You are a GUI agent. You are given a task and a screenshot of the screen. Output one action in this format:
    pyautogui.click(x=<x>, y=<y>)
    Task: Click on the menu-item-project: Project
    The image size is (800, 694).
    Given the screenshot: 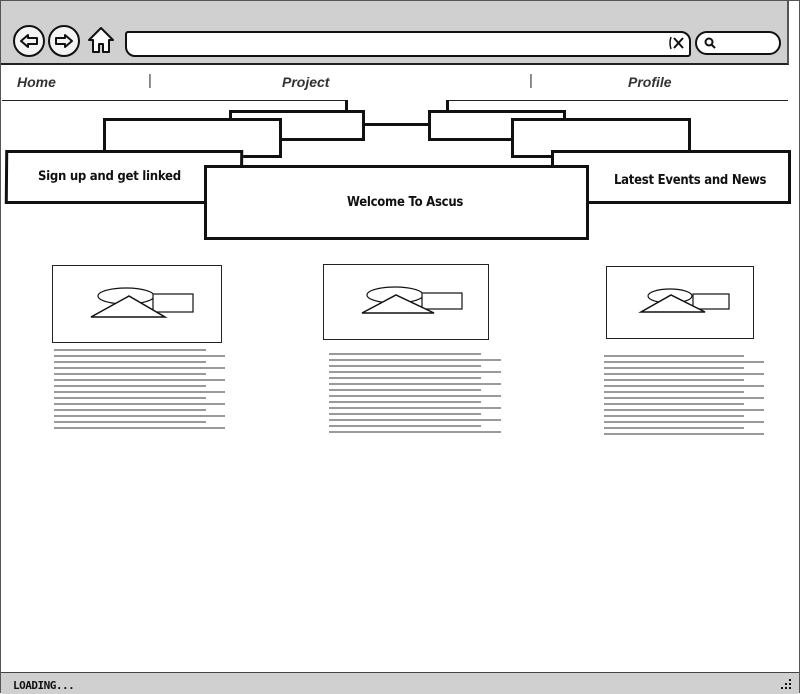 What is the action you would take?
    pyautogui.click(x=305, y=82)
    